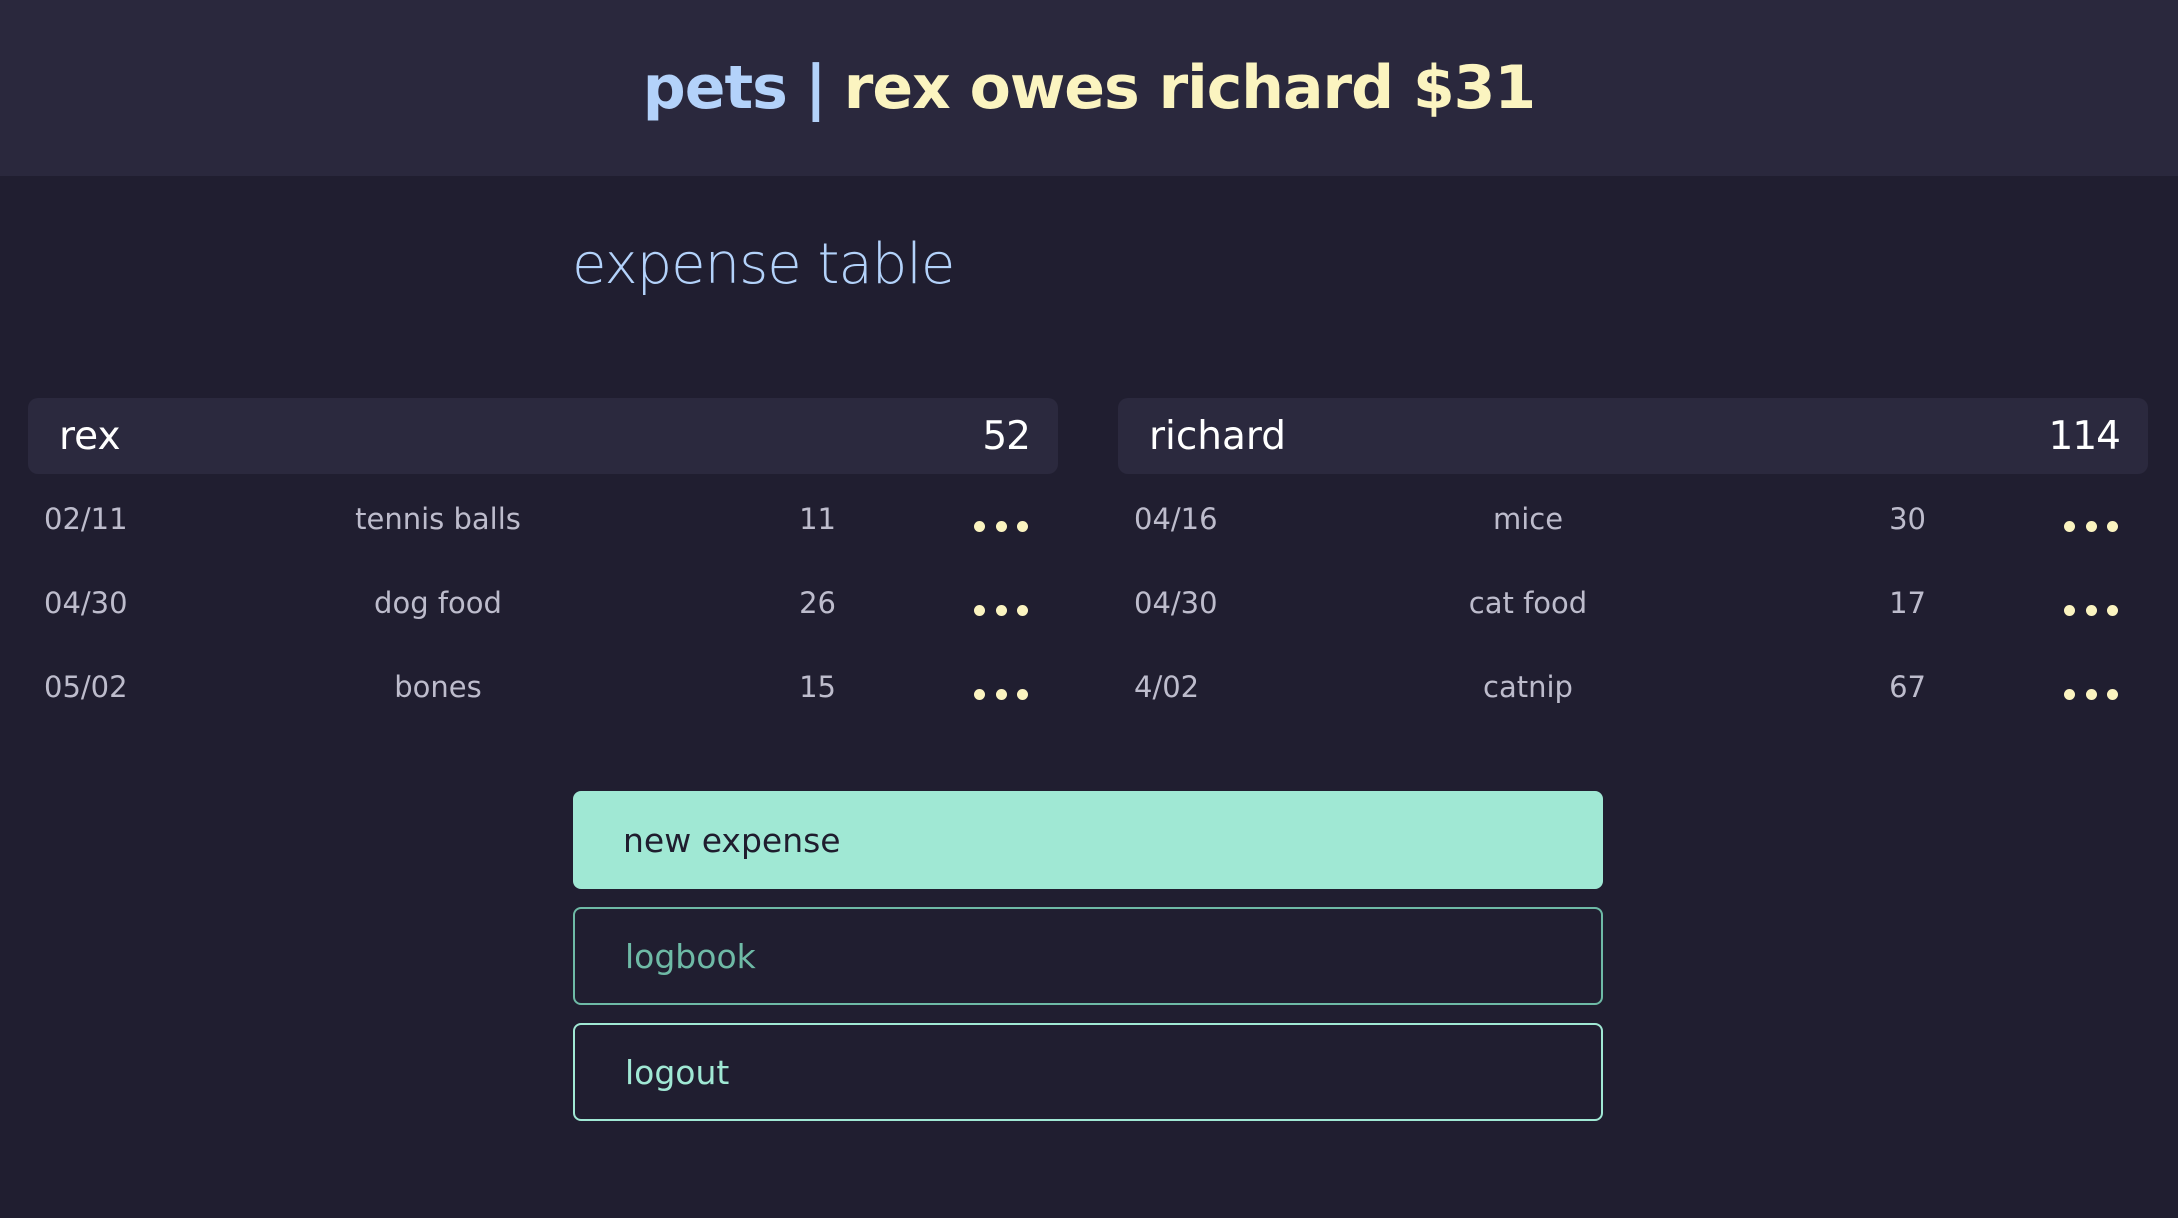 This screenshot has width=2178, height=1218. What do you see at coordinates (2084, 436) in the screenshot?
I see `column-total: 114` at bounding box center [2084, 436].